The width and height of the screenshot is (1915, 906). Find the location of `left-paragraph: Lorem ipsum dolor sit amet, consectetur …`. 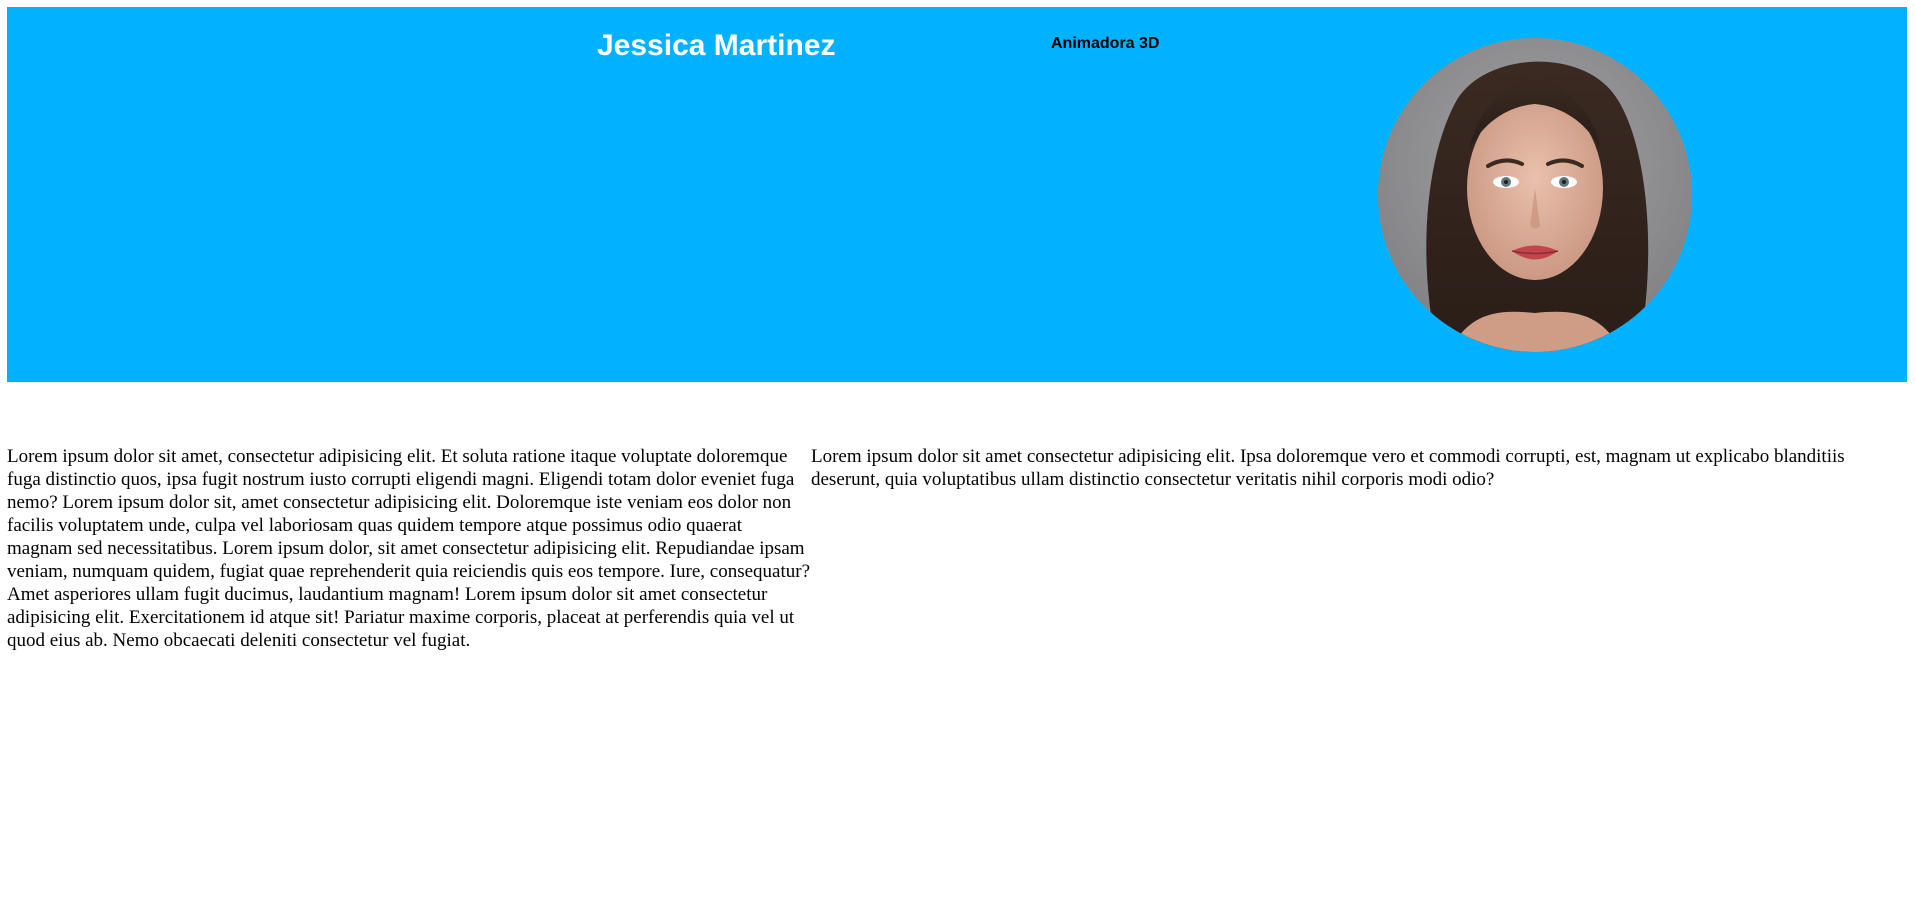

left-paragraph: Lorem ipsum dolor sit amet, consectetur … is located at coordinates (409, 548).